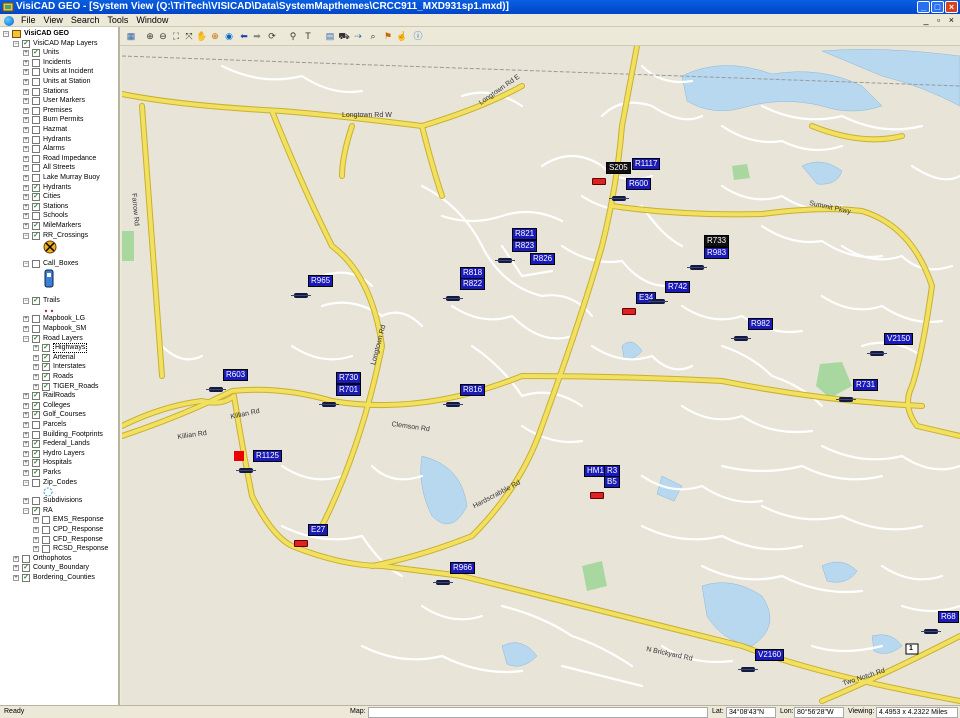 This screenshot has width=960, height=718. What do you see at coordinates (597, 495) in the screenshot?
I see `fire-truck-icon` at bounding box center [597, 495].